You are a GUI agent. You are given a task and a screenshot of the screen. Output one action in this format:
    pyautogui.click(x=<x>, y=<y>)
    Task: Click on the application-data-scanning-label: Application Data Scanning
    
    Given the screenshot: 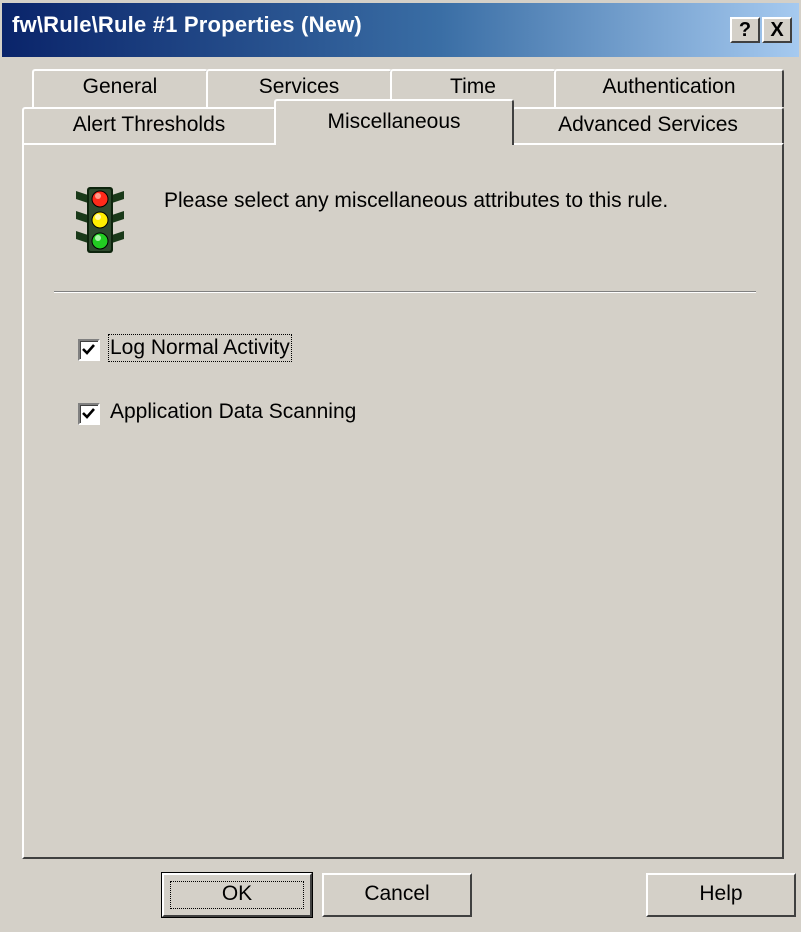 What is the action you would take?
    pyautogui.click(x=233, y=412)
    